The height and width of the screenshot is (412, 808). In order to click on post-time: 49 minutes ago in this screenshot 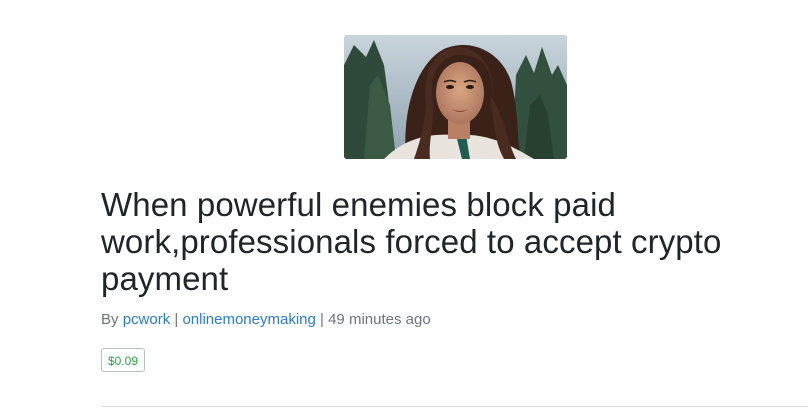, I will do `click(379, 319)`.